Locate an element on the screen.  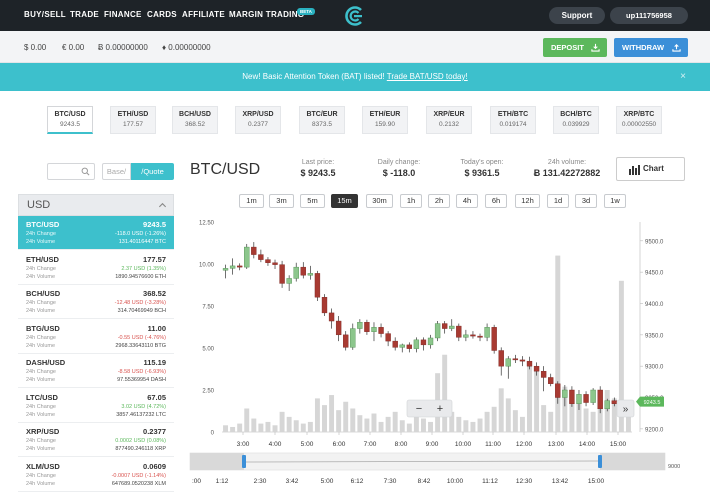
pair-tile-price: 0.2377 is located at coordinates (258, 124).